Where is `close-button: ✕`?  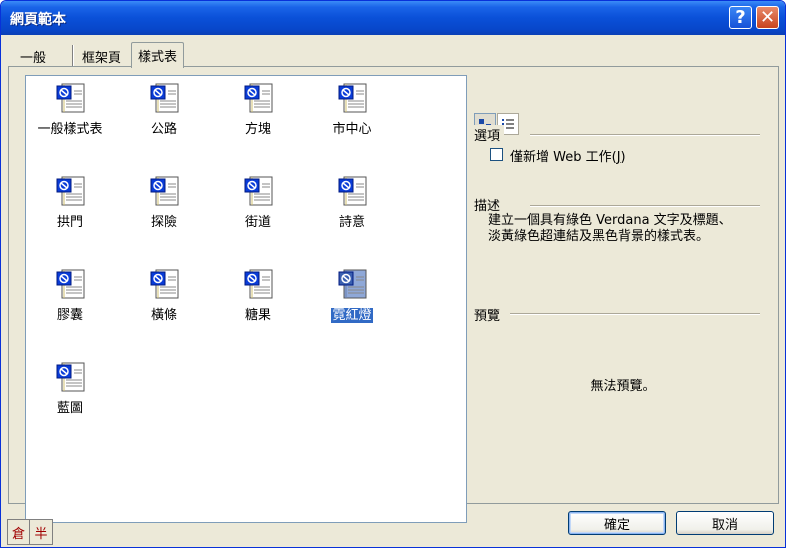
close-button: ✕ is located at coordinates (767, 17).